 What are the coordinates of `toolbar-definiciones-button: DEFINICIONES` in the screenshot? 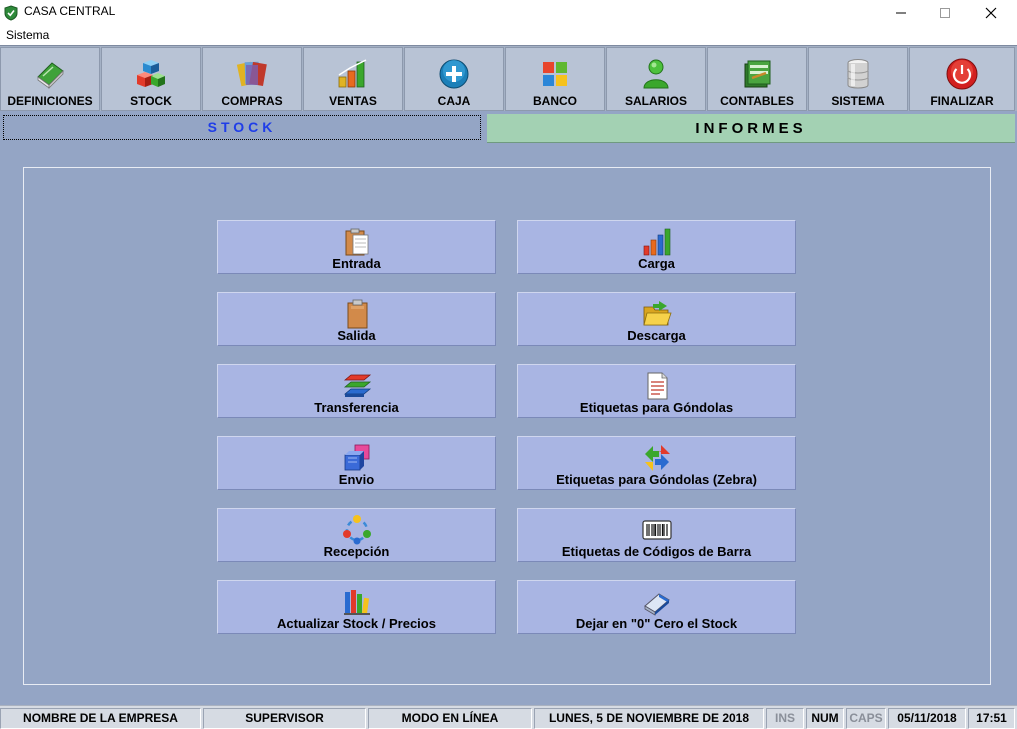 It's located at (50, 79).